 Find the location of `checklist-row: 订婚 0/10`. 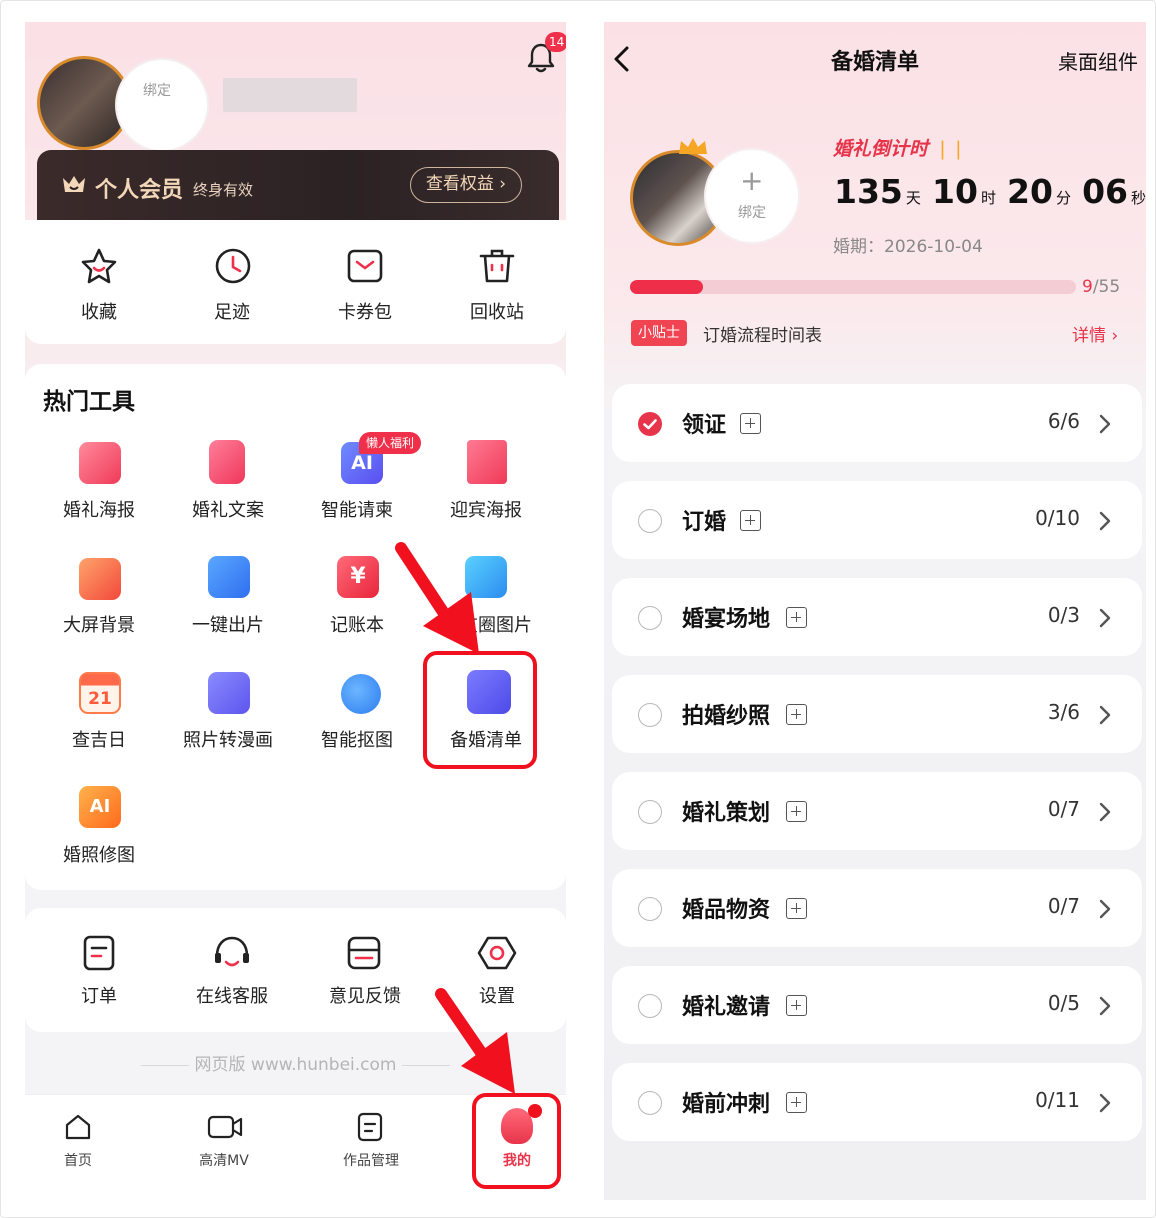

checklist-row: 订婚 0/10 is located at coordinates (877, 520).